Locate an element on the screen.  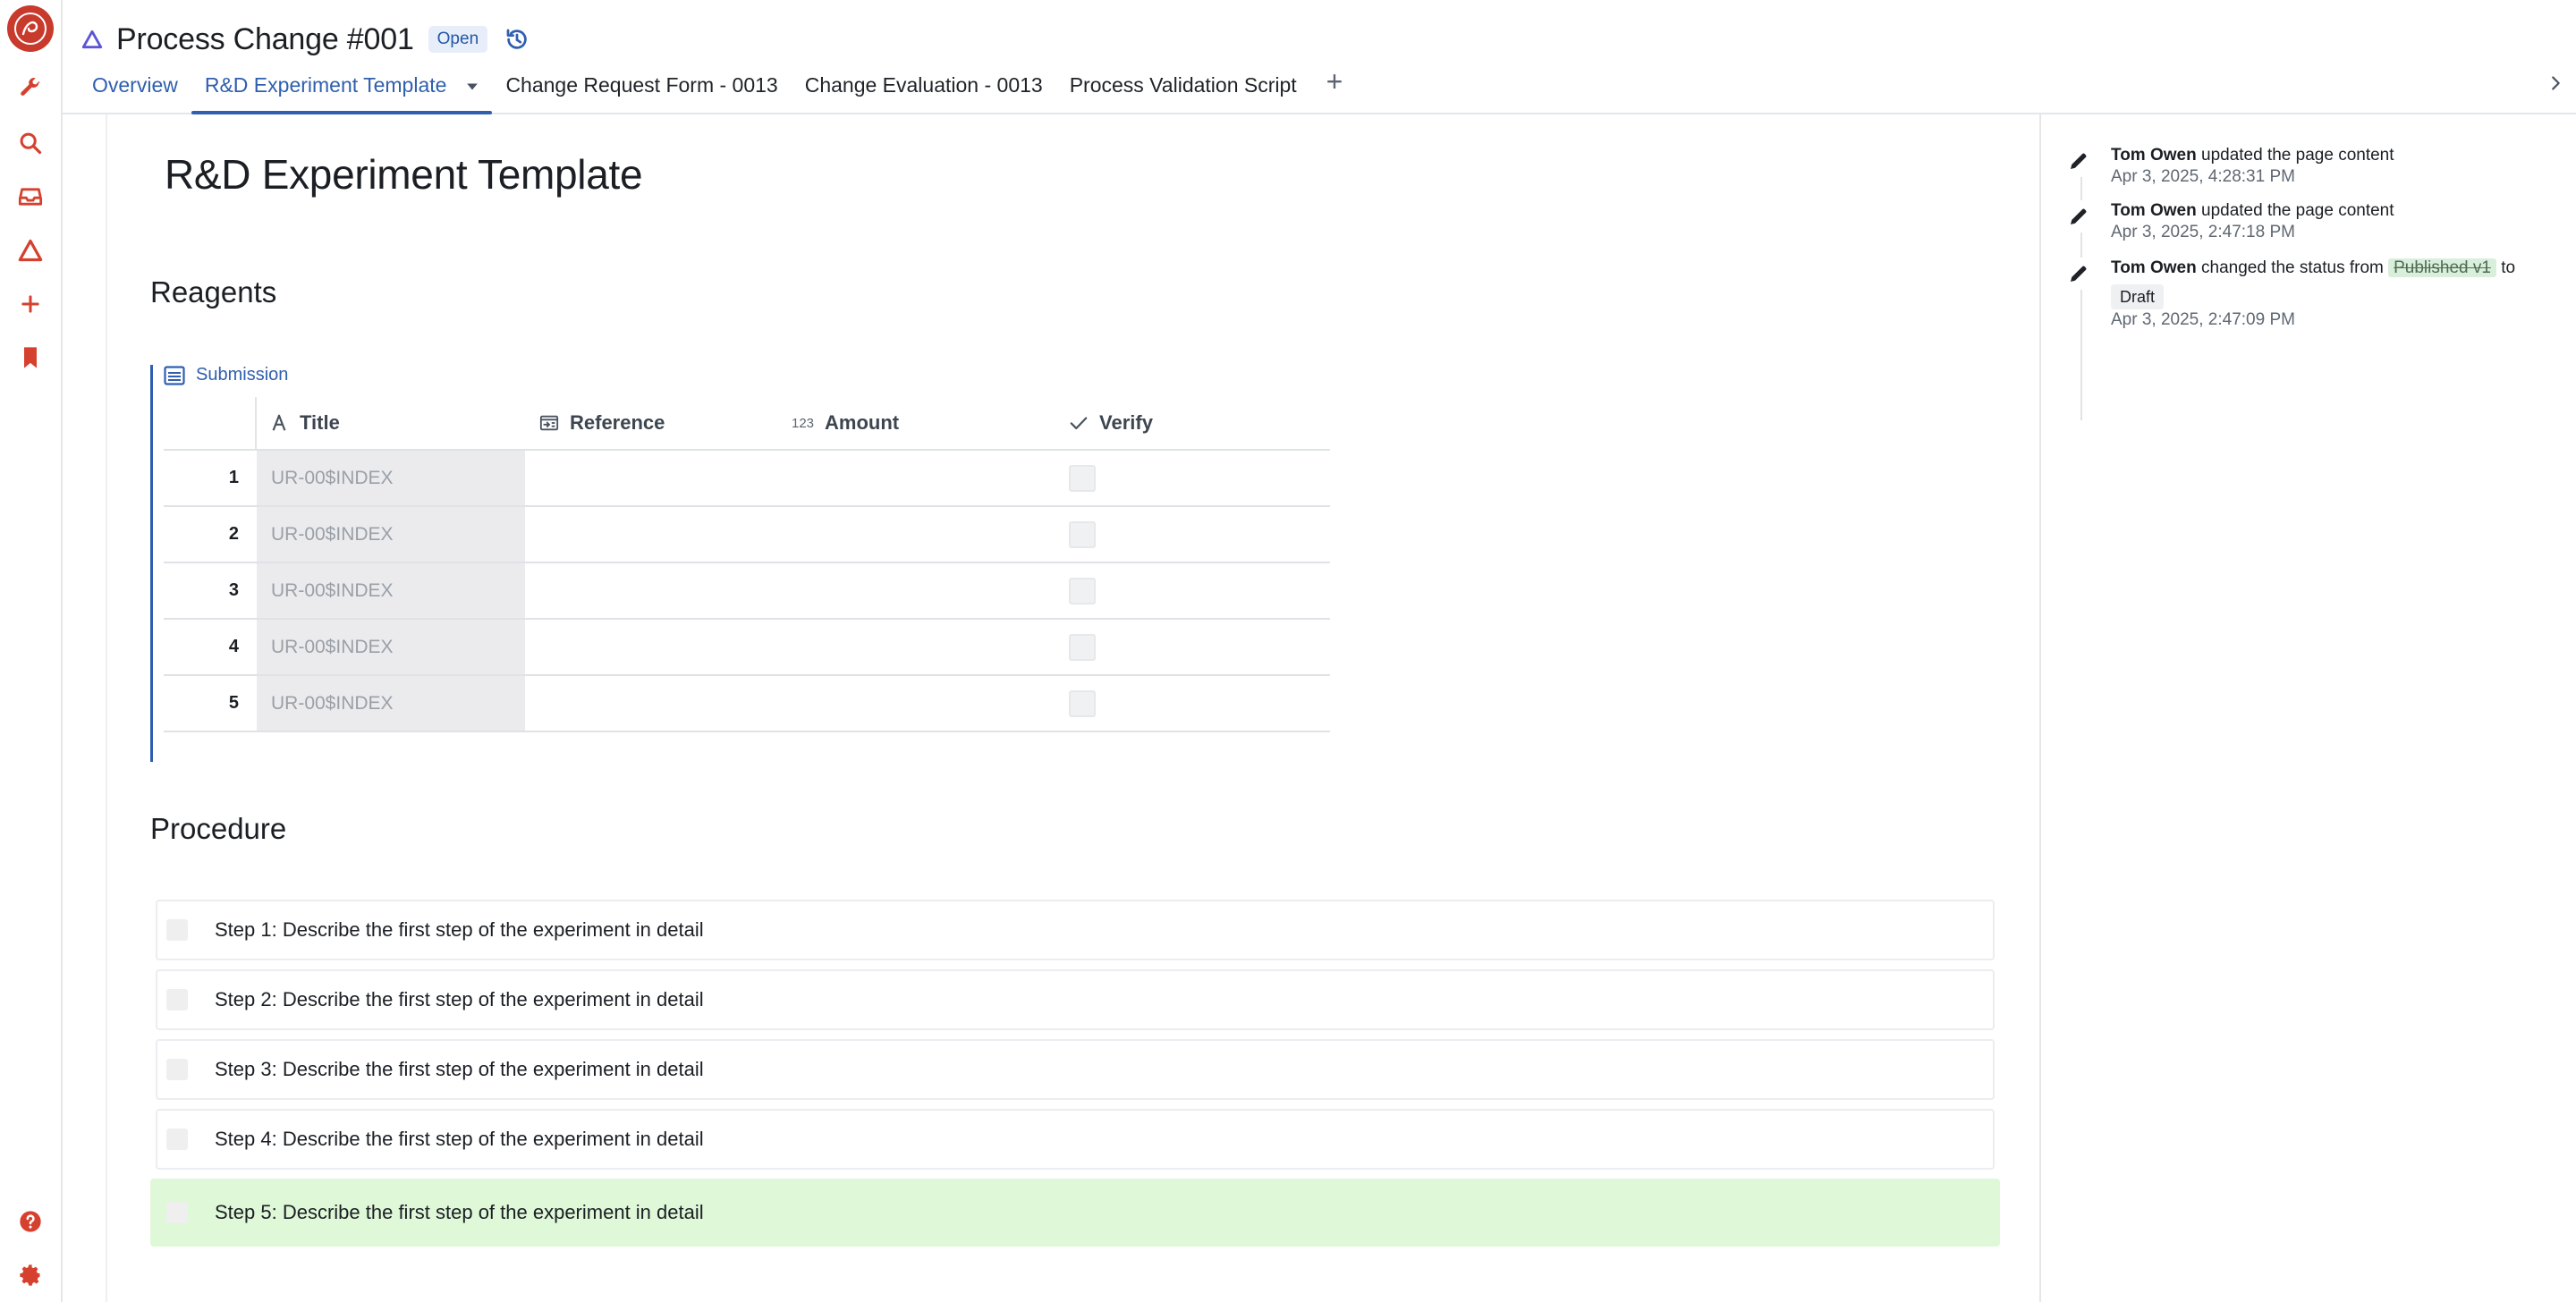
bookmark-icon is located at coordinates (30, 358).